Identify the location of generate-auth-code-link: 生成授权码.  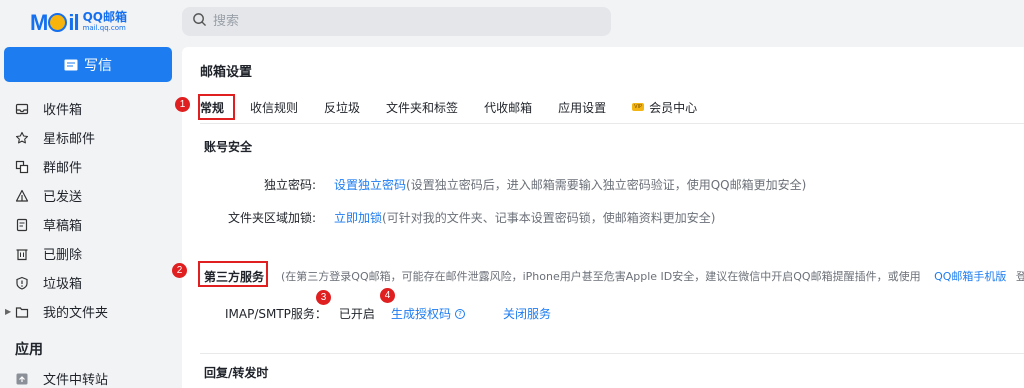
(421, 313).